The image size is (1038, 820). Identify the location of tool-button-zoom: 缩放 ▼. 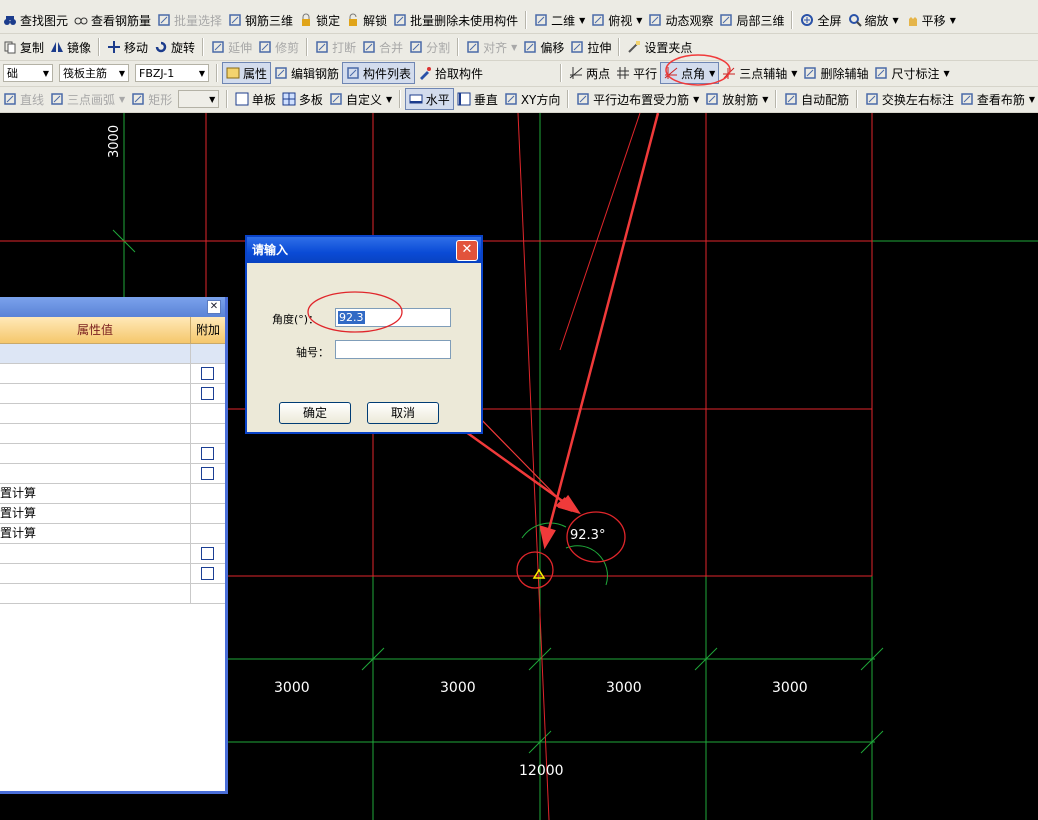
(873, 20).